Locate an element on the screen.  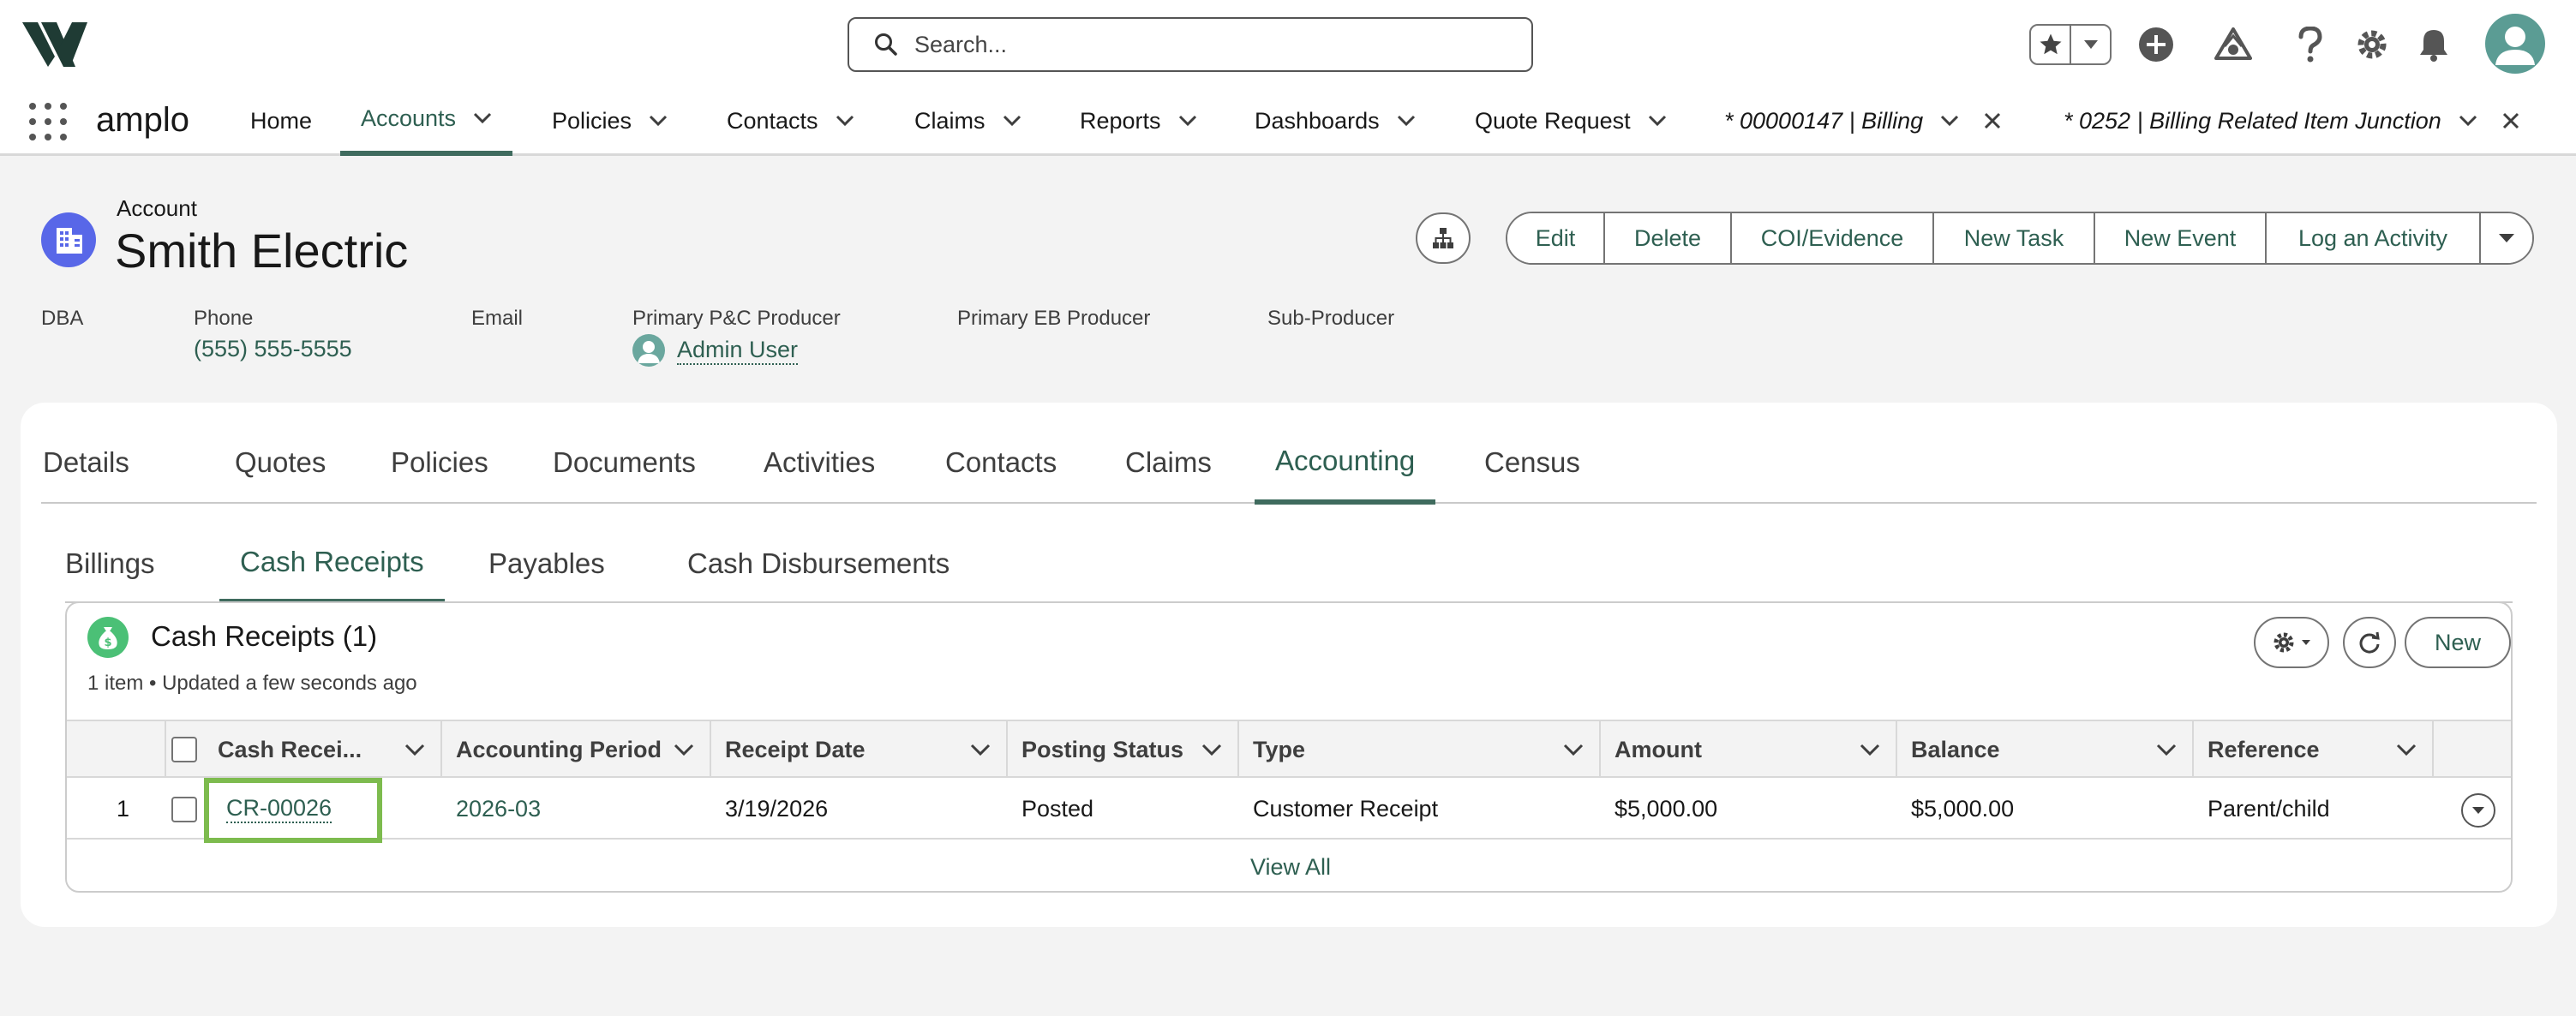
tab-activities: Activities is located at coordinates (819, 462).